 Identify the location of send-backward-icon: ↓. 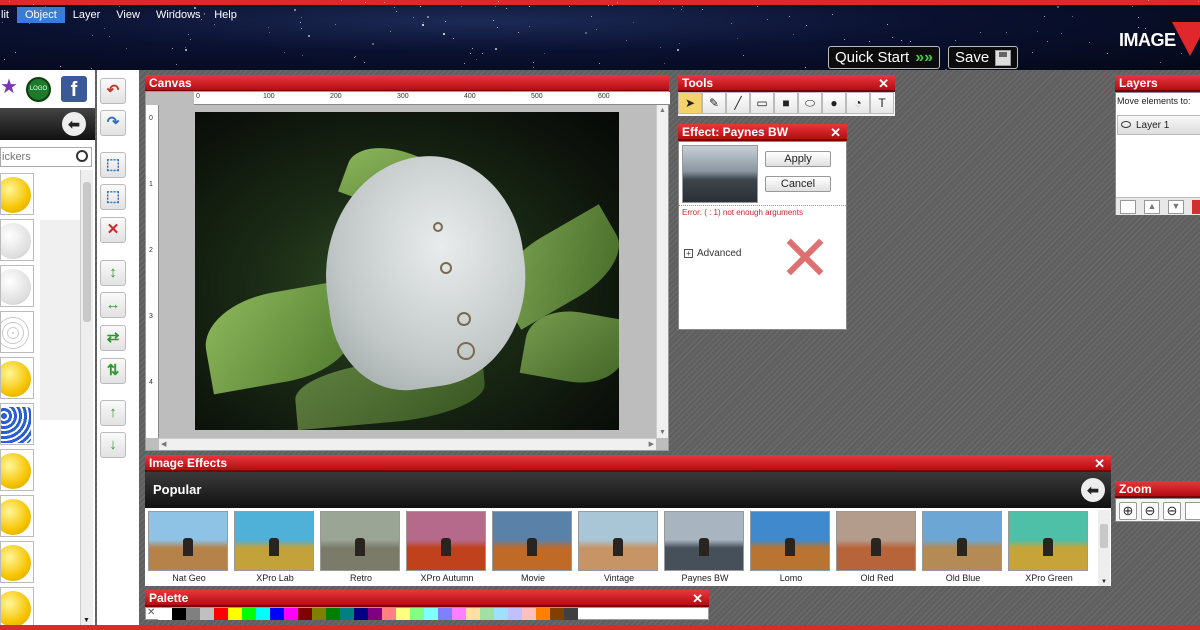
(113, 445).